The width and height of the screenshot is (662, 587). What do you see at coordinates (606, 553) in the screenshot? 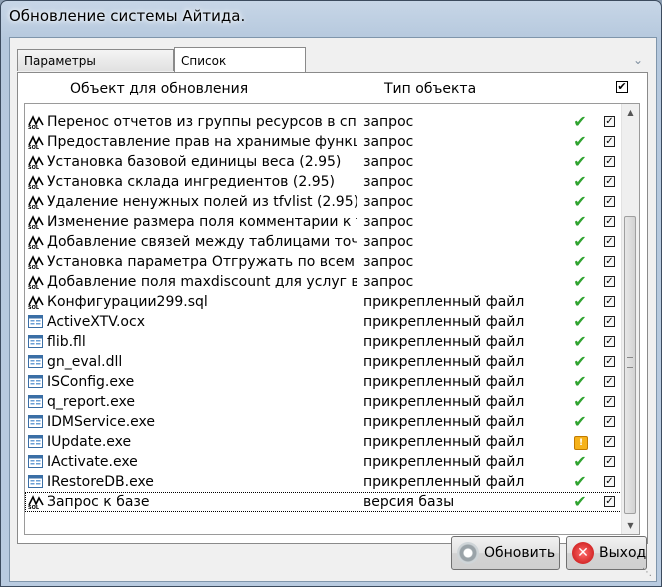
I see `exit-button: ✕ Выход` at bounding box center [606, 553].